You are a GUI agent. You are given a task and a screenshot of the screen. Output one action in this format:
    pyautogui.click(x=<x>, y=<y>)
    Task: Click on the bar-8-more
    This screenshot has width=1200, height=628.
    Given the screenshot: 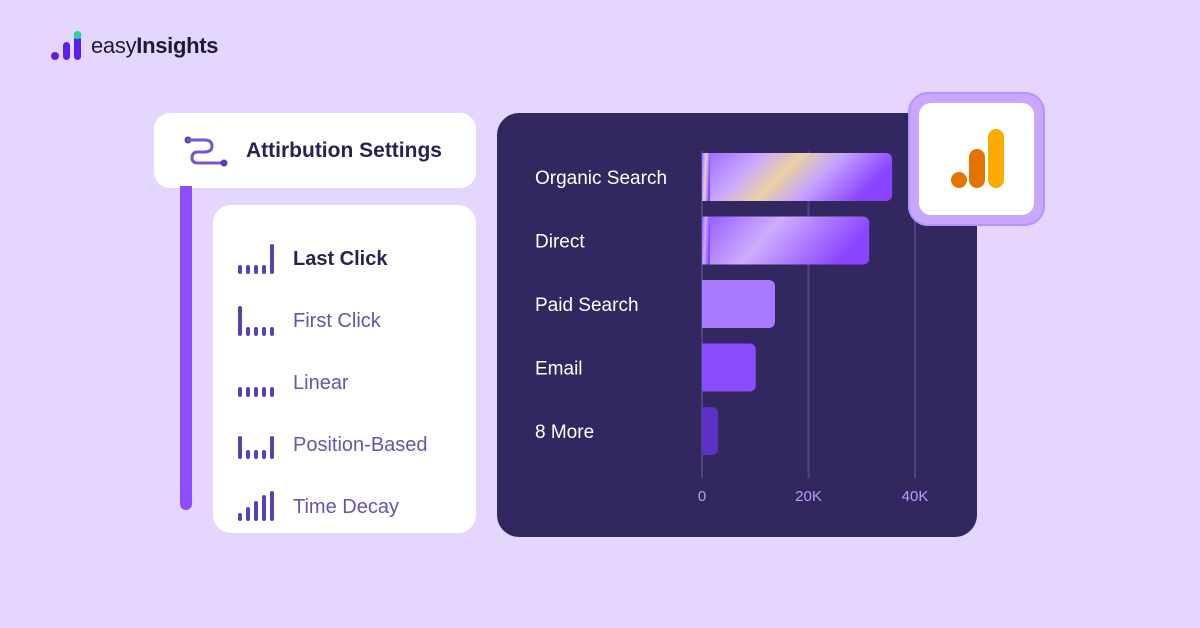 What is the action you would take?
    pyautogui.click(x=710, y=431)
    